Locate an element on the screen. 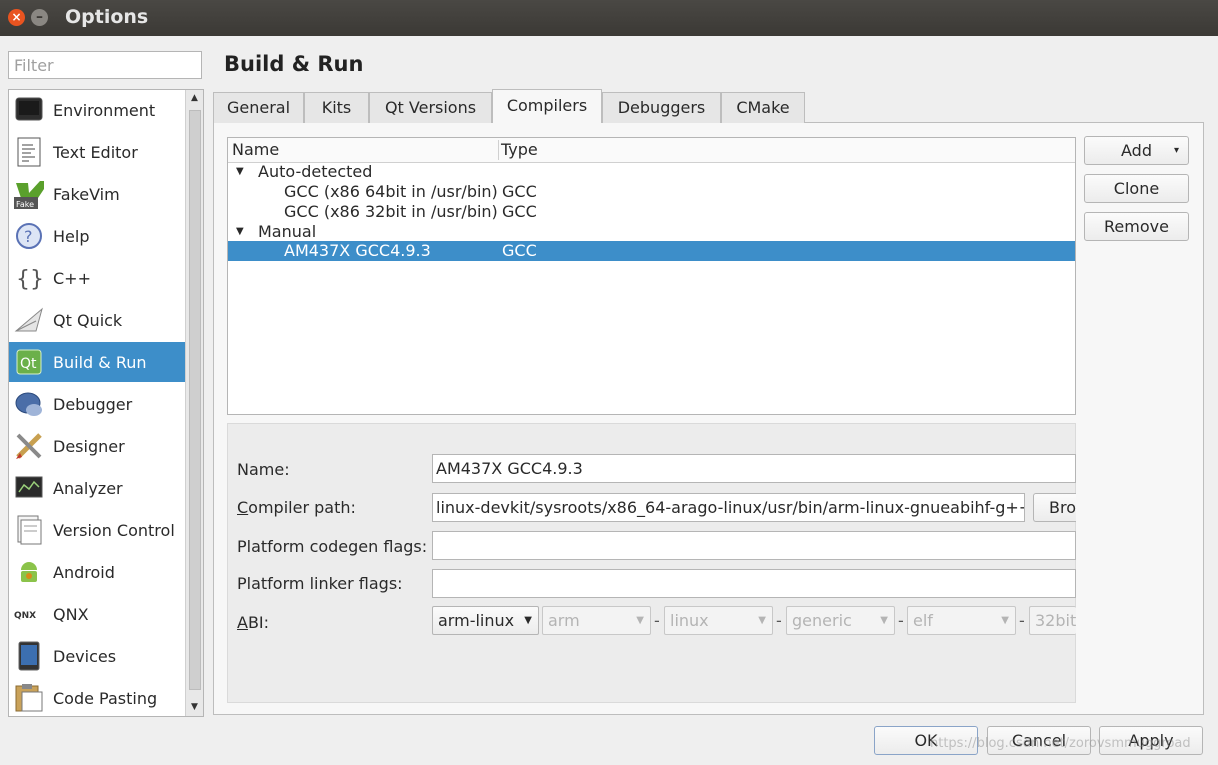  tab-qt-versions: Qt Versions is located at coordinates (430, 107).